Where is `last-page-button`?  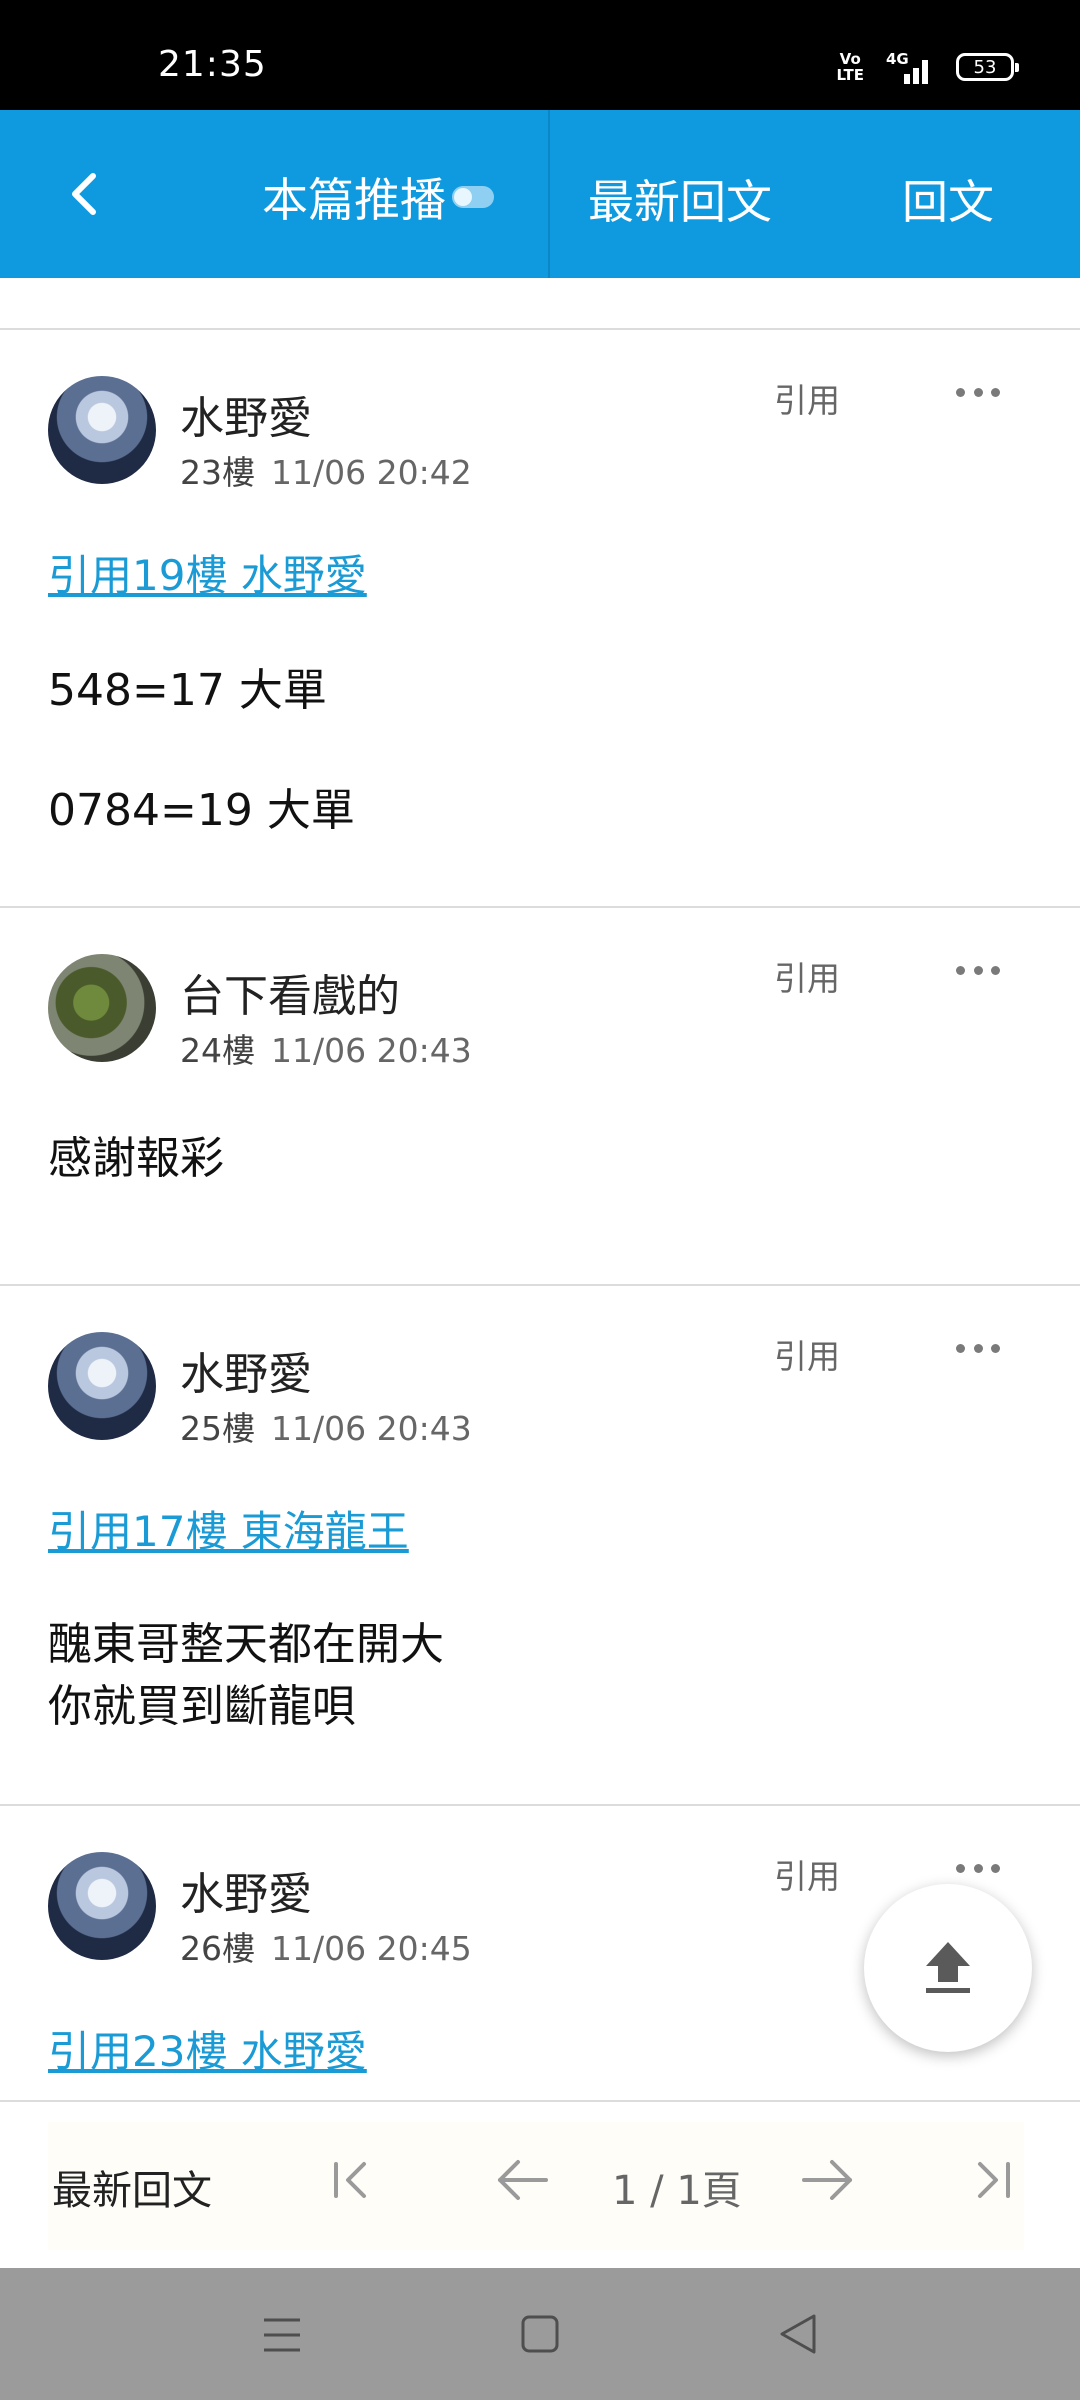 last-page-button is located at coordinates (994, 2182).